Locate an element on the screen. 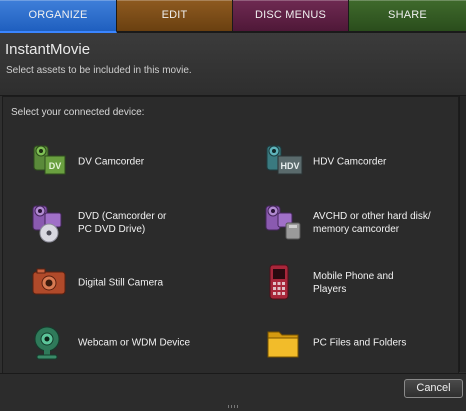 This screenshot has width=466, height=411. device-hdv-camcorder: HDV HDV Camcorder is located at coordinates (364, 162).